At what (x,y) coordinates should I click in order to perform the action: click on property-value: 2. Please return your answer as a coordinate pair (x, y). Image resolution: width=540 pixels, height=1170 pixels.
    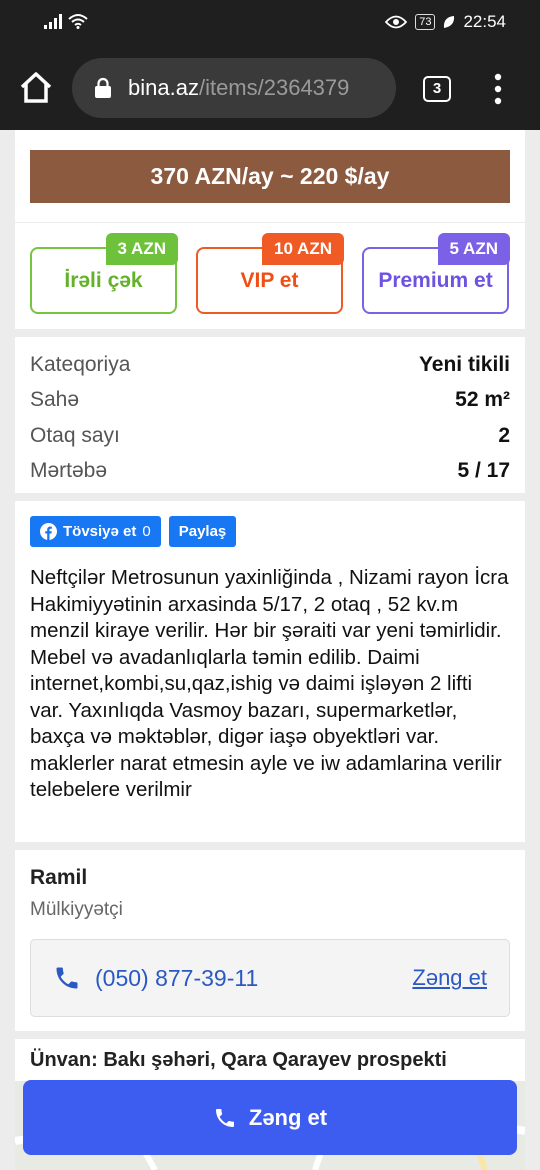
    Looking at the image, I should click on (504, 435).